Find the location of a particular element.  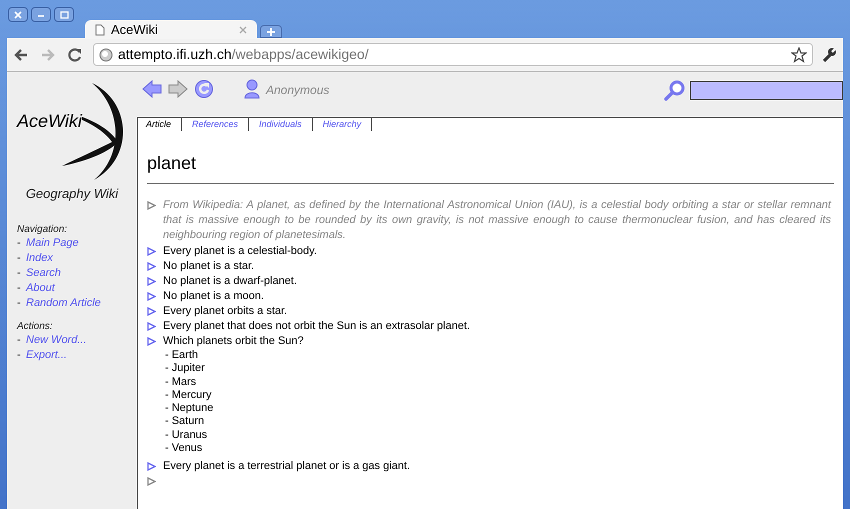

close-button is located at coordinates (18, 14).